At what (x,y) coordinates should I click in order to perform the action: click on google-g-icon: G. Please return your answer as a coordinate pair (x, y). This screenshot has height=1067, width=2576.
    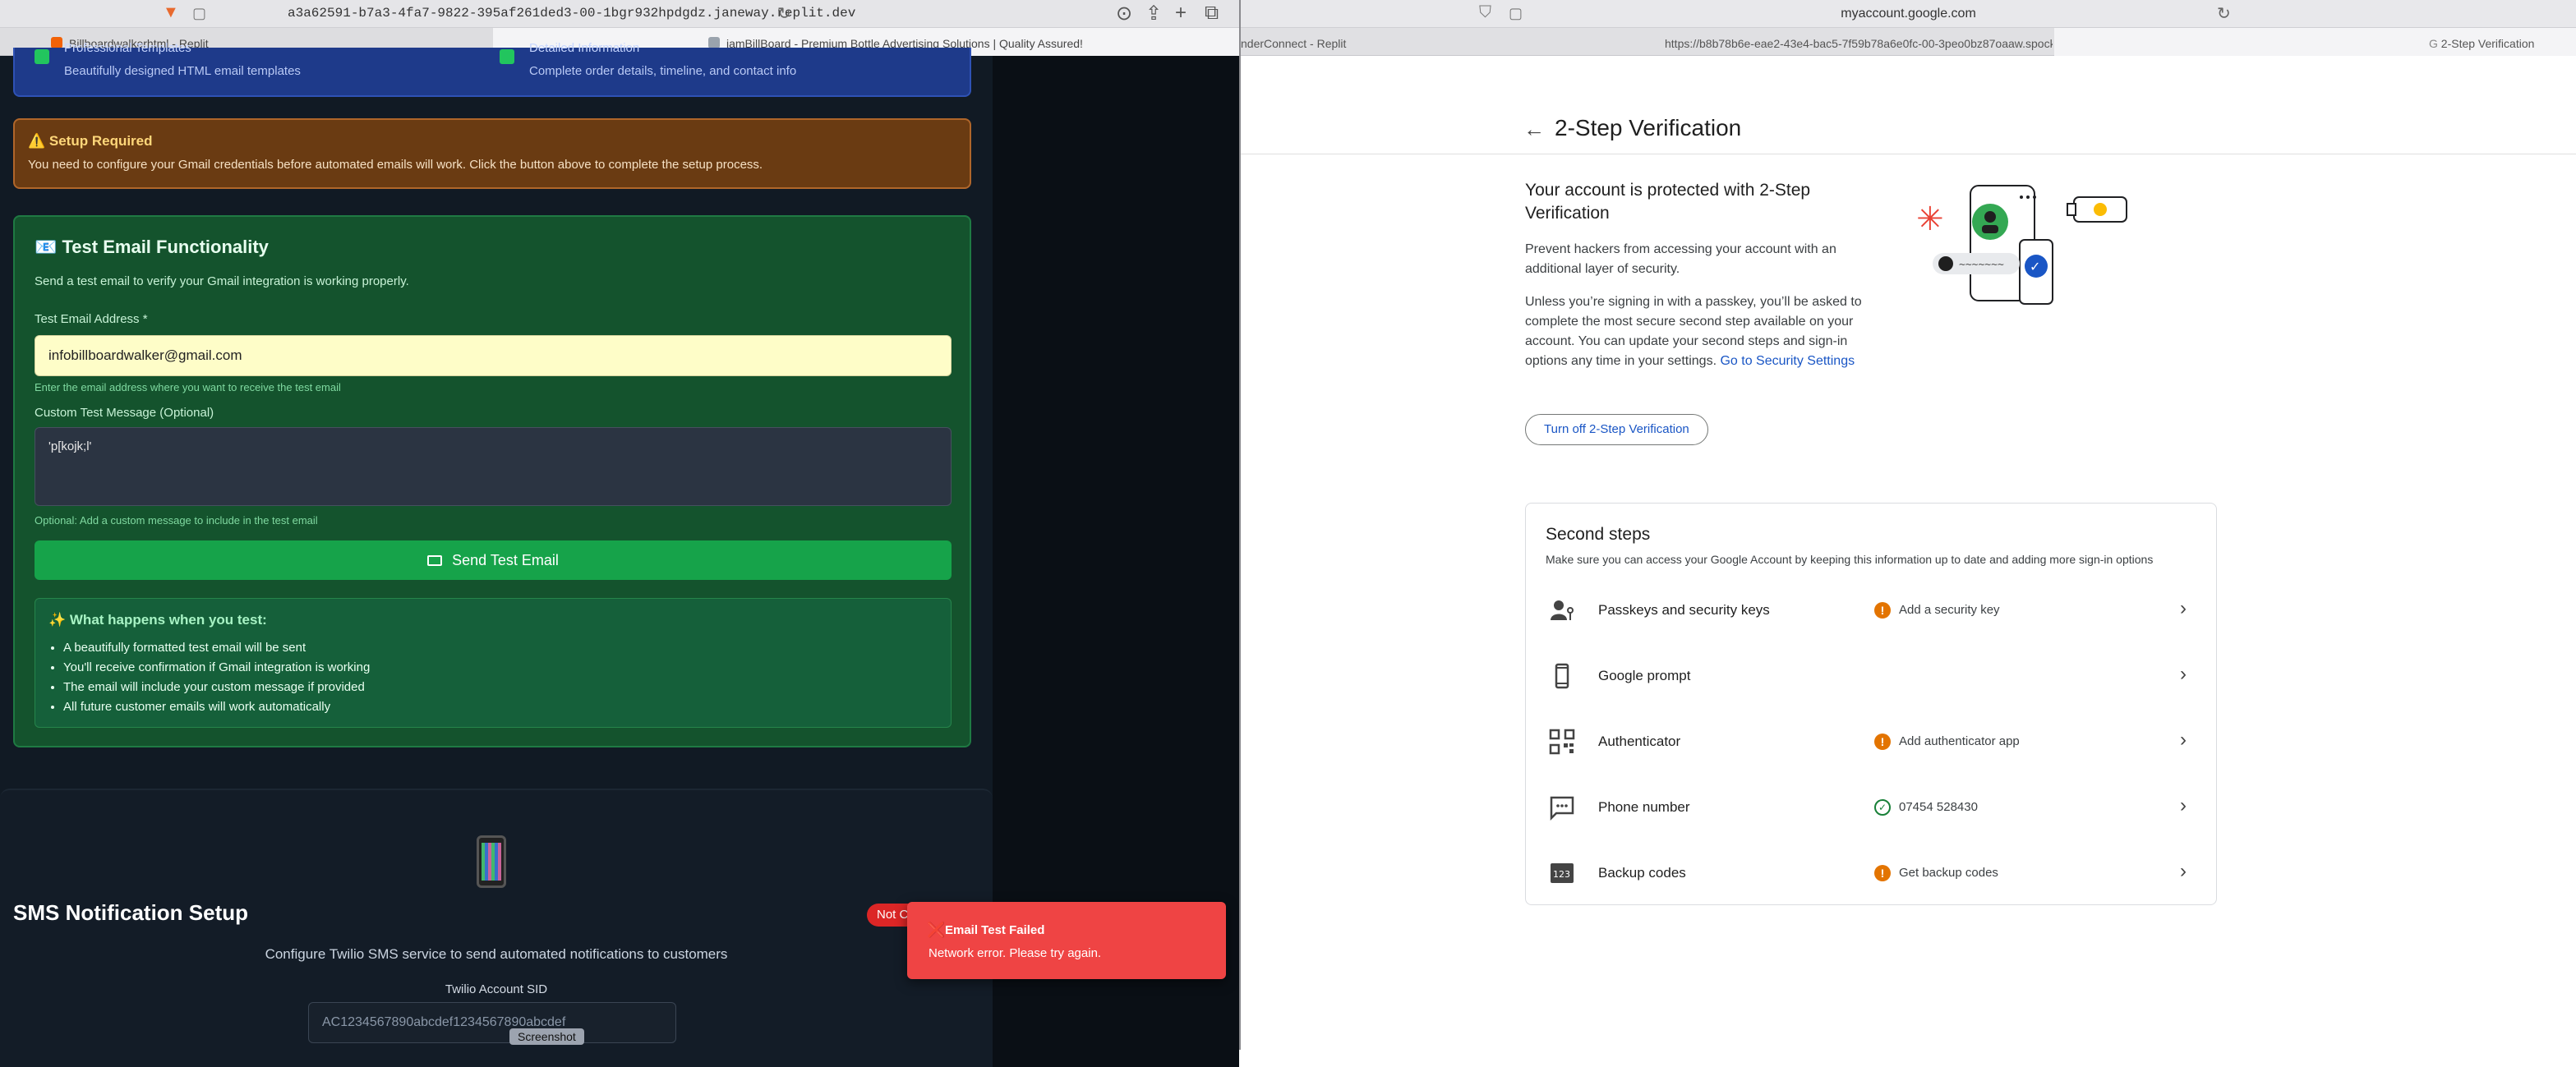
    Looking at the image, I should click on (2435, 43).